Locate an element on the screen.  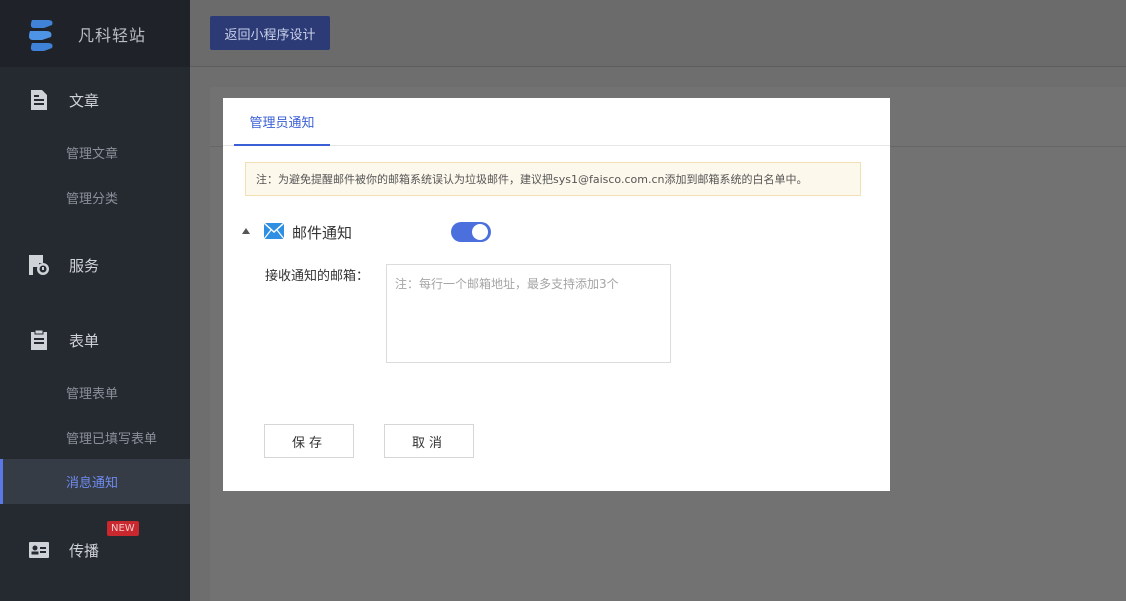
sidebar-item-manage-articles: 管理文章 is located at coordinates (95, 152).